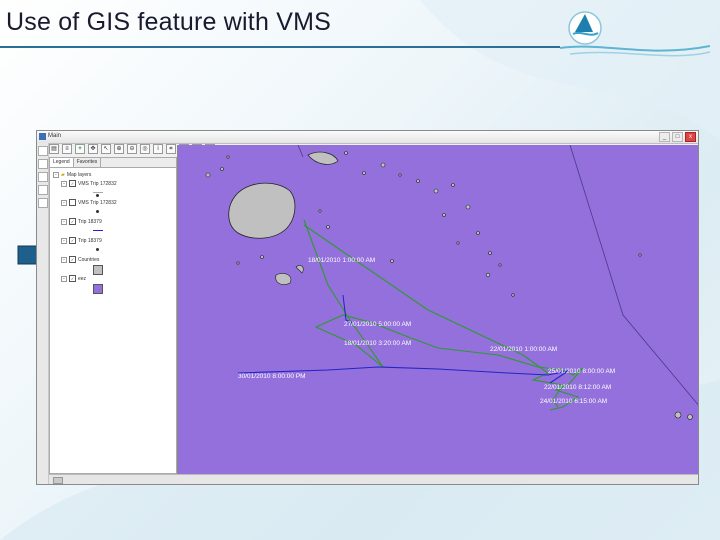 This screenshot has width=720, height=540. What do you see at coordinates (581, 371) in the screenshot?
I see `track-point-label: 25/01/2010 8:00:00 AM` at bounding box center [581, 371].